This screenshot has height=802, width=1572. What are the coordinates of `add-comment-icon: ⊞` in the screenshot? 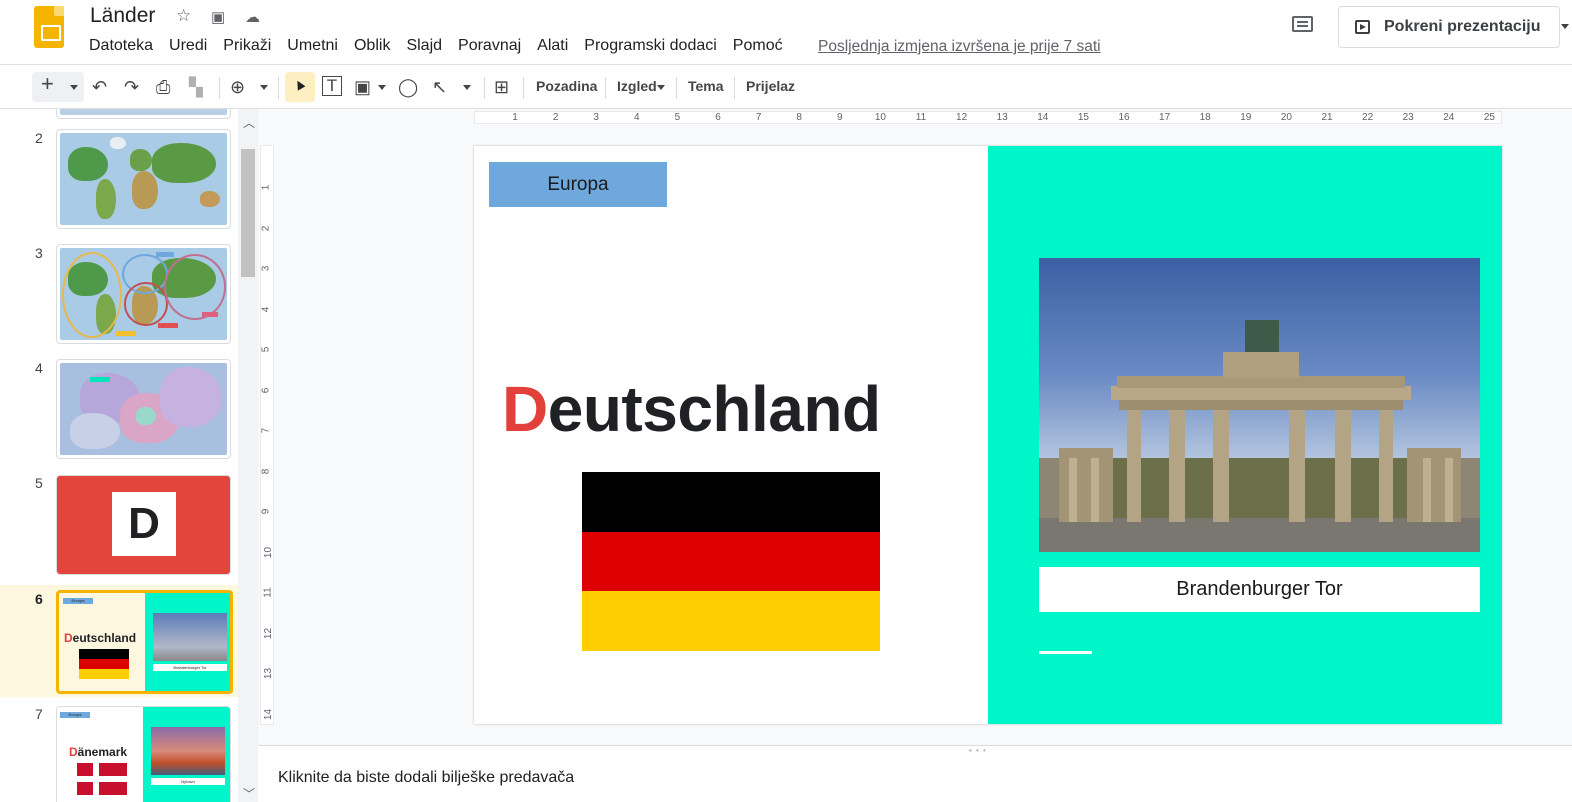 It's located at (501, 87).